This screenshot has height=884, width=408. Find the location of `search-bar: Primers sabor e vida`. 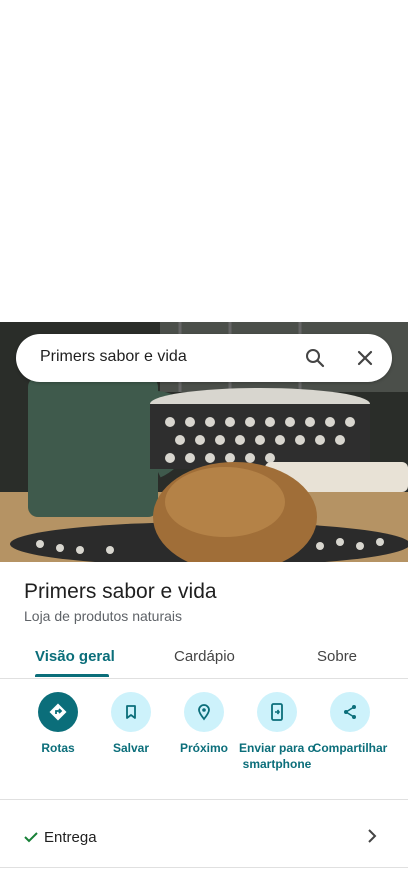

search-bar: Primers sabor e vida is located at coordinates (204, 358).